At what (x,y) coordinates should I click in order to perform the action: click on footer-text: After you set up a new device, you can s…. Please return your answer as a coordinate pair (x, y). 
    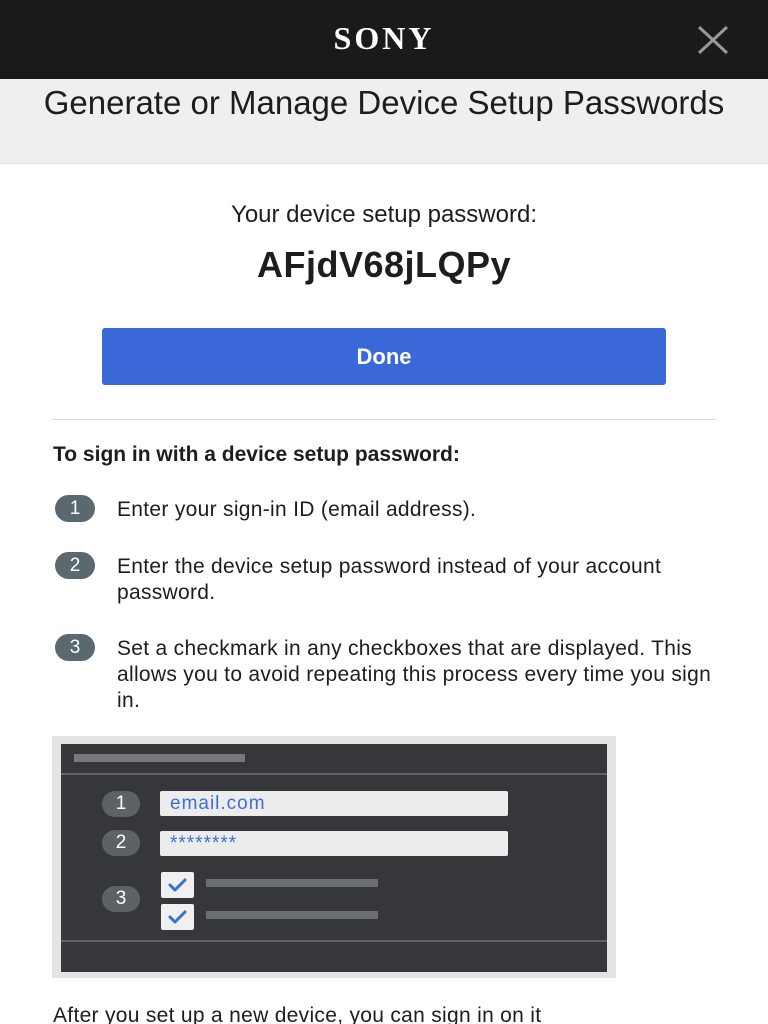
    Looking at the image, I should click on (297, 1014).